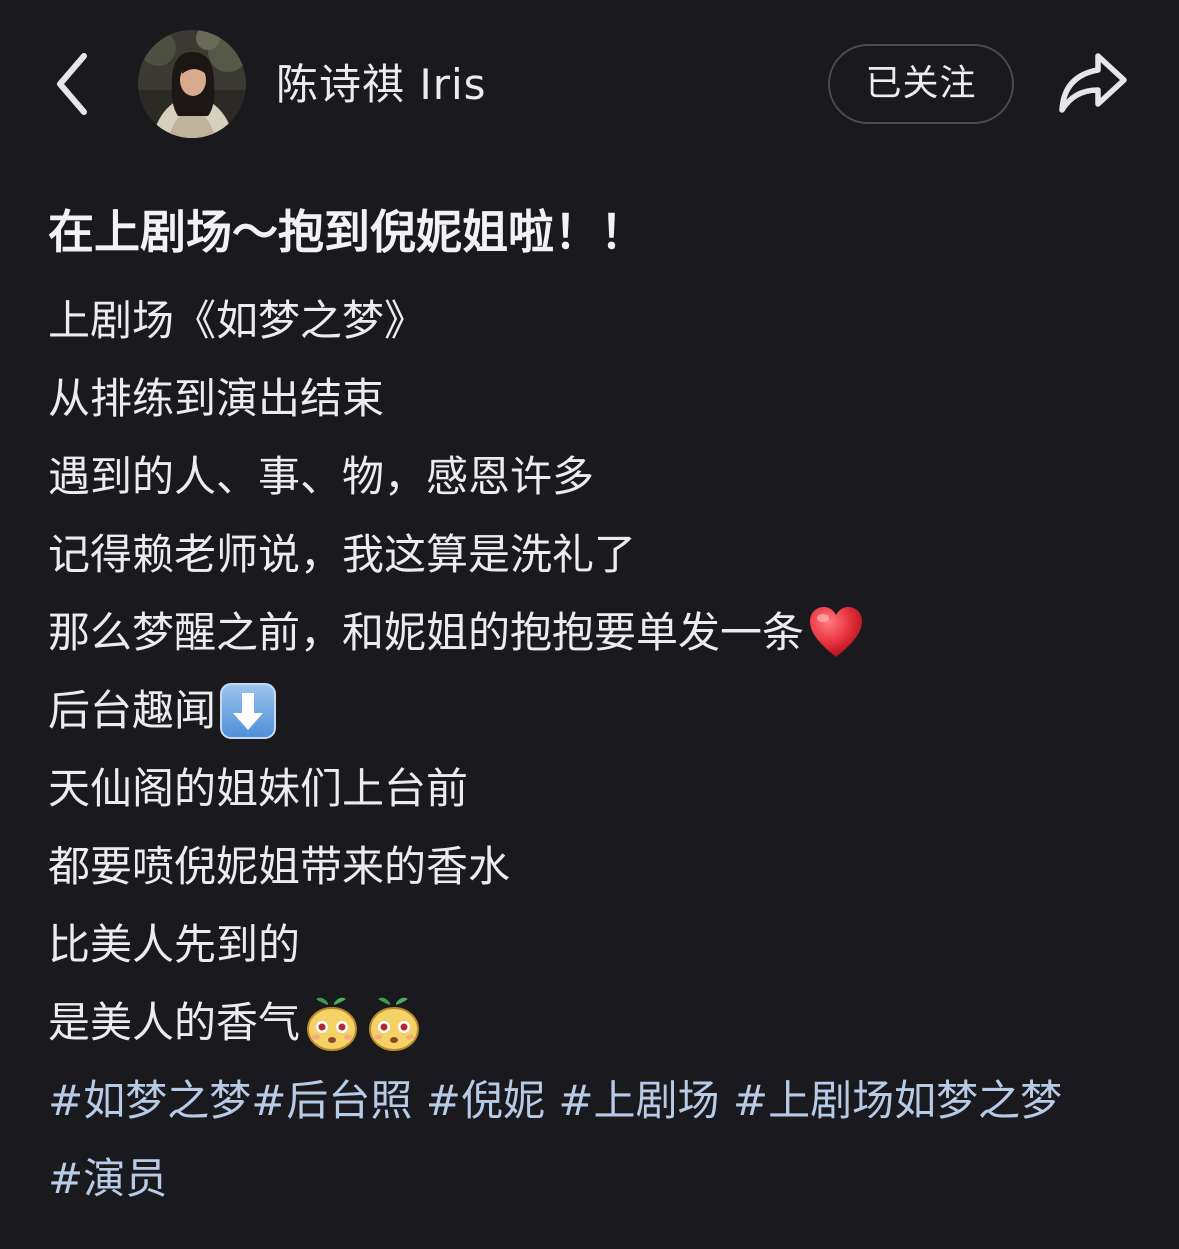 This screenshot has width=1179, height=1249. I want to click on hashtag-link: #后台照, so click(331, 1100).